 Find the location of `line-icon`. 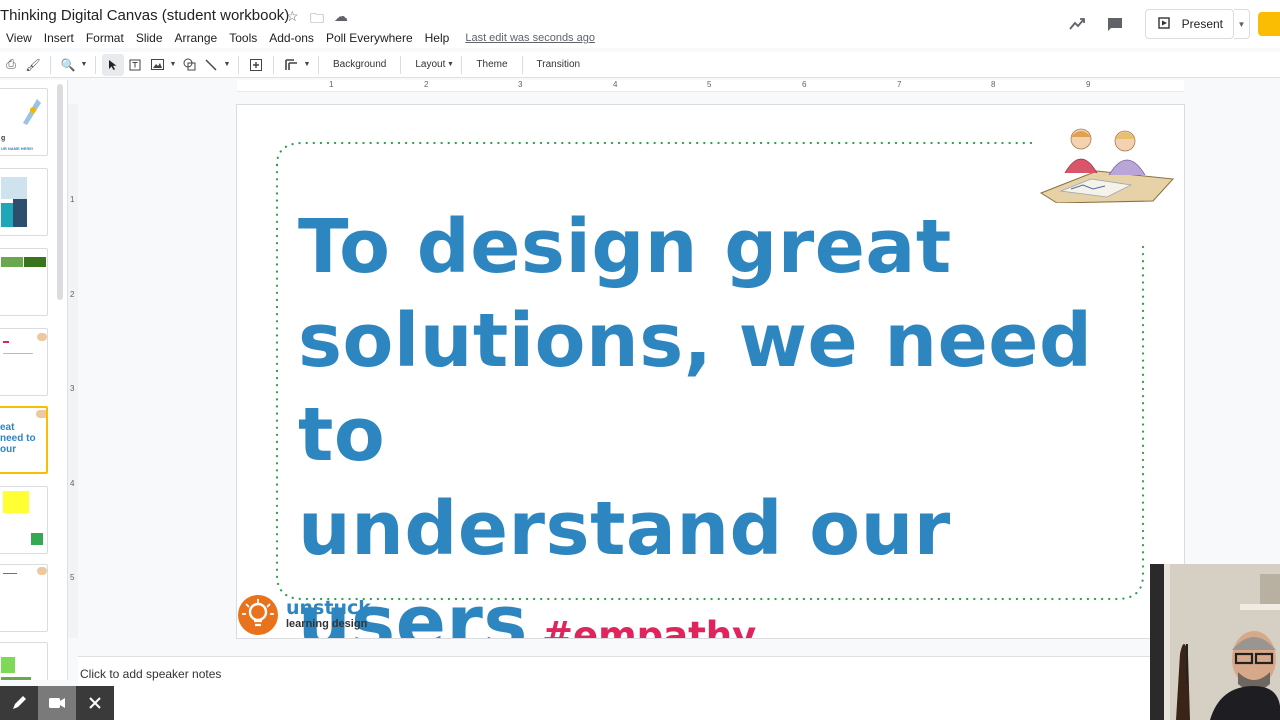

line-icon is located at coordinates (211, 65).